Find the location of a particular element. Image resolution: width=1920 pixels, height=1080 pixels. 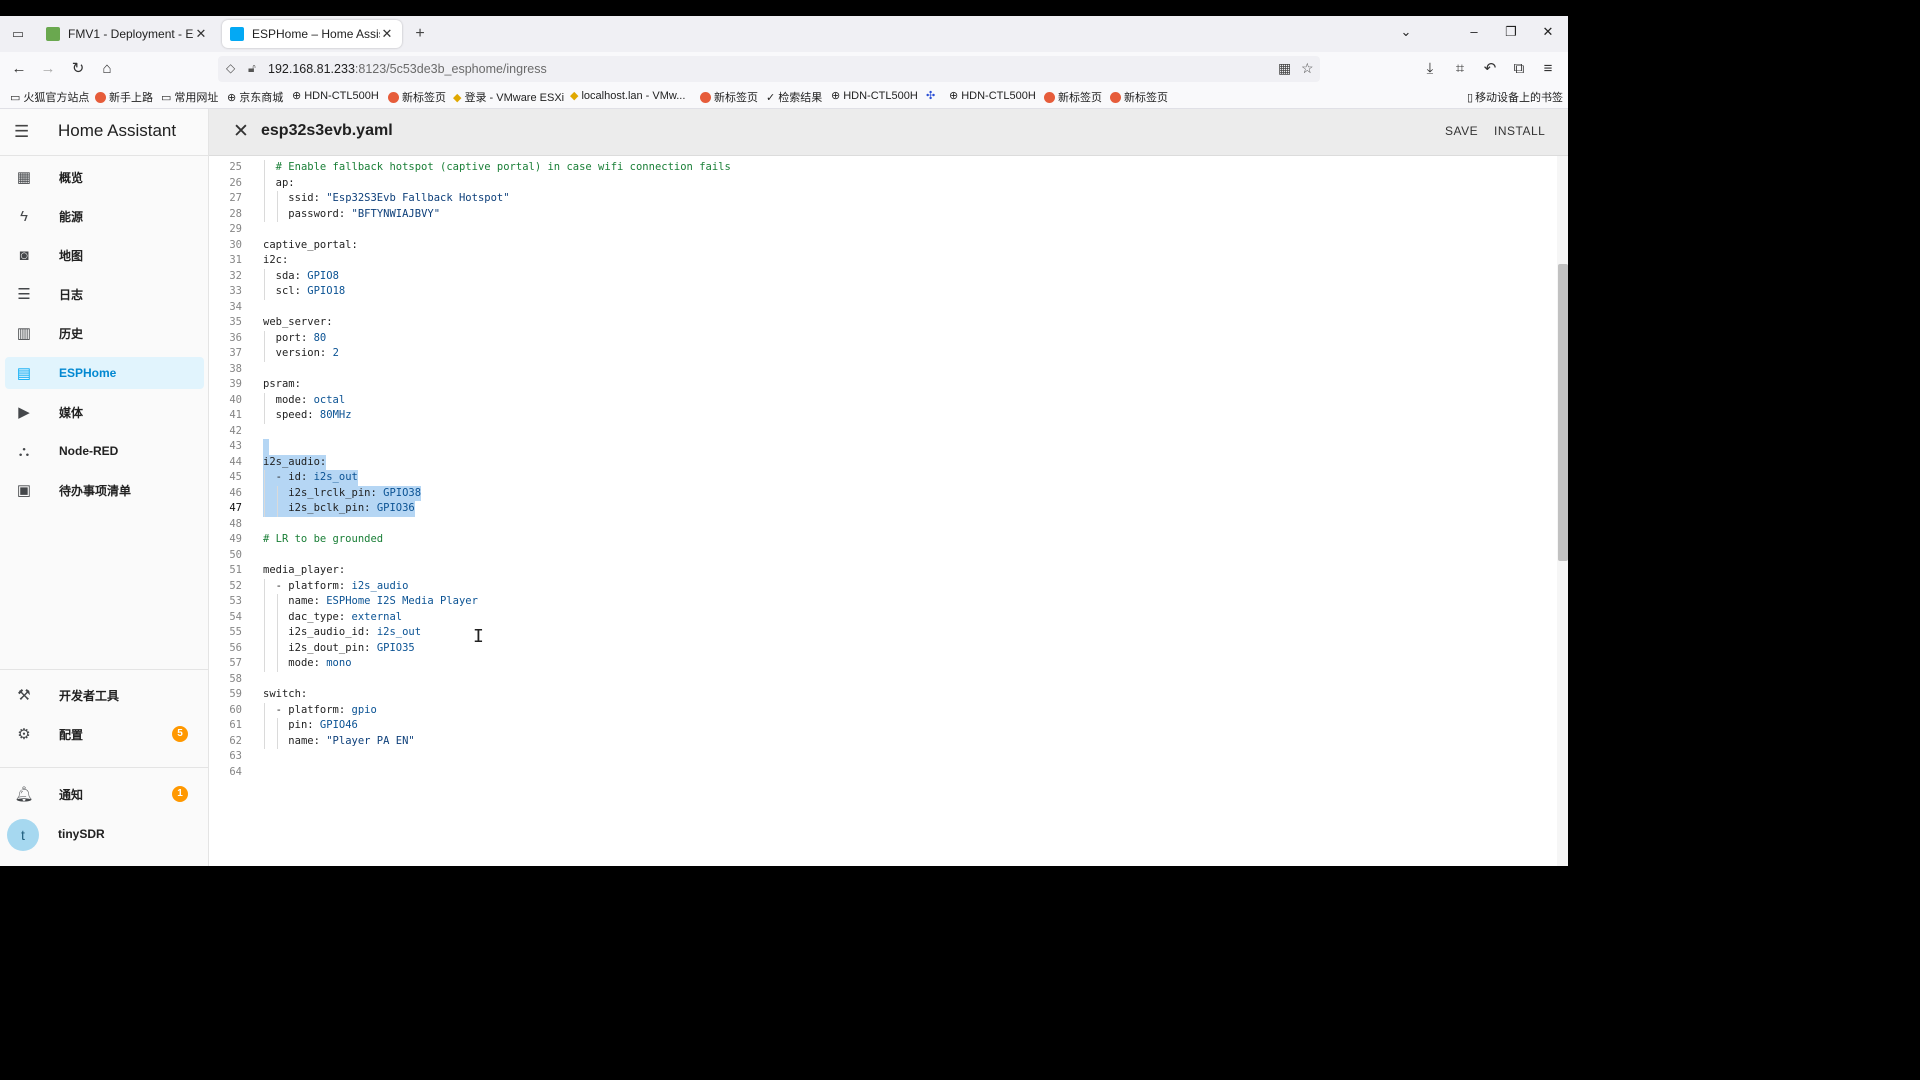

code-line: 44 i2s_audio: is located at coordinates (882, 462).